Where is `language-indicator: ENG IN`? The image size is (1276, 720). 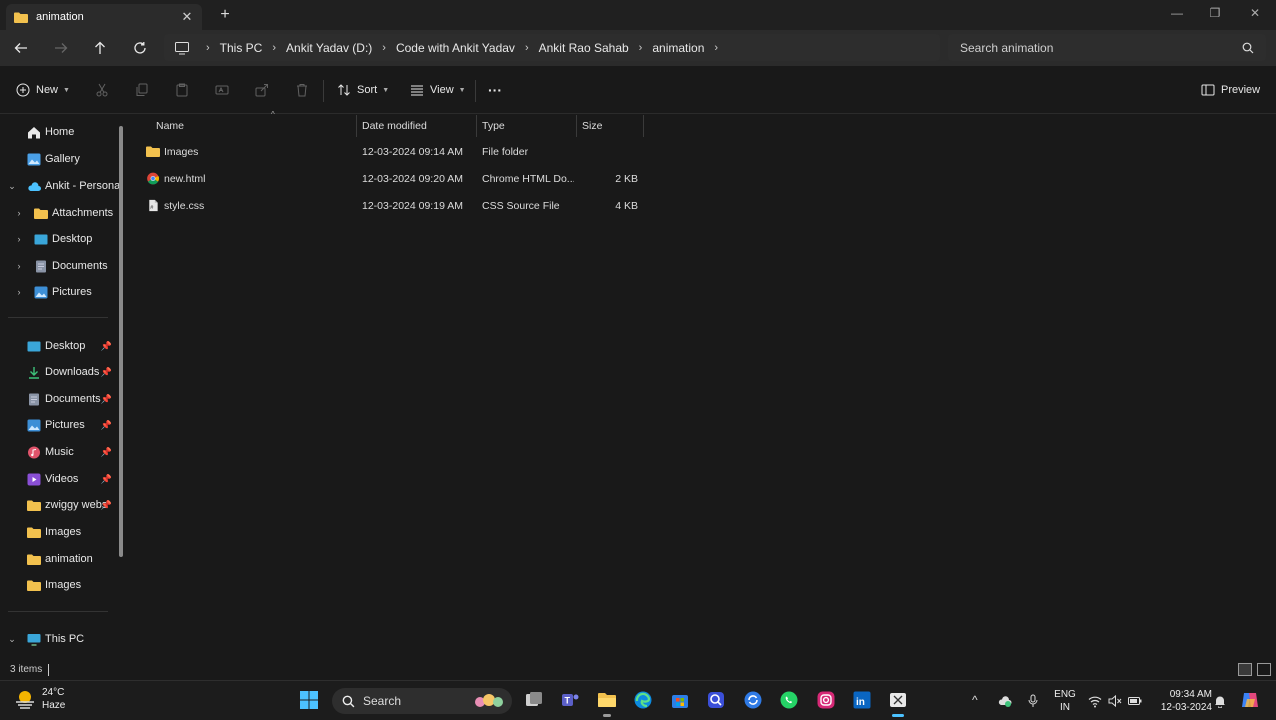
language-indicator: ENG IN is located at coordinates (1065, 701).